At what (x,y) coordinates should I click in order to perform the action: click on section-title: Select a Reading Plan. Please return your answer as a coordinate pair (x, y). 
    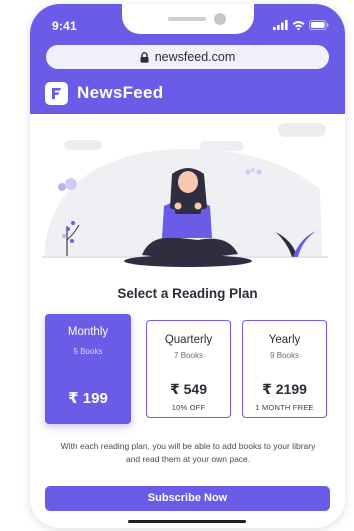
    Looking at the image, I should click on (187, 293).